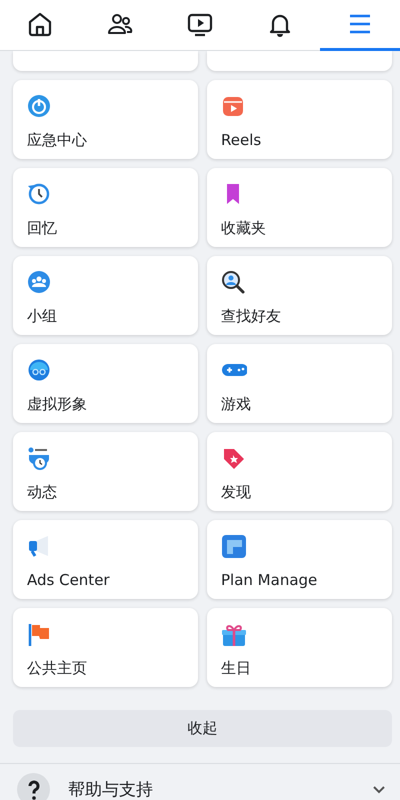 This screenshot has height=800, width=400. I want to click on shortcut-label: 生日, so click(236, 668).